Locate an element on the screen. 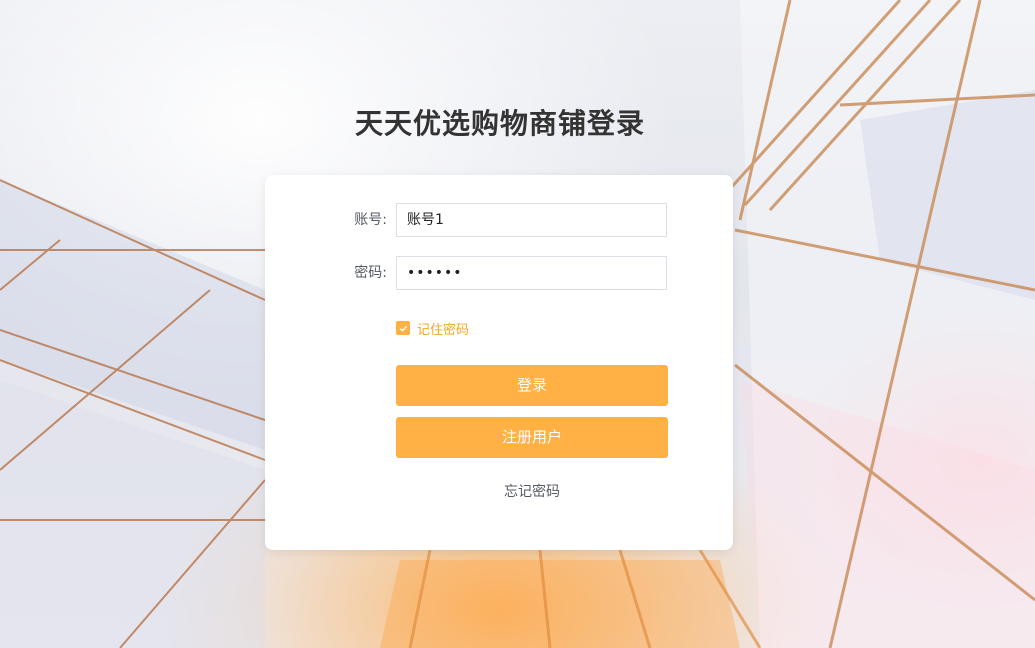  page-title: 天天优选购物商铺登录 is located at coordinates (499, 123).